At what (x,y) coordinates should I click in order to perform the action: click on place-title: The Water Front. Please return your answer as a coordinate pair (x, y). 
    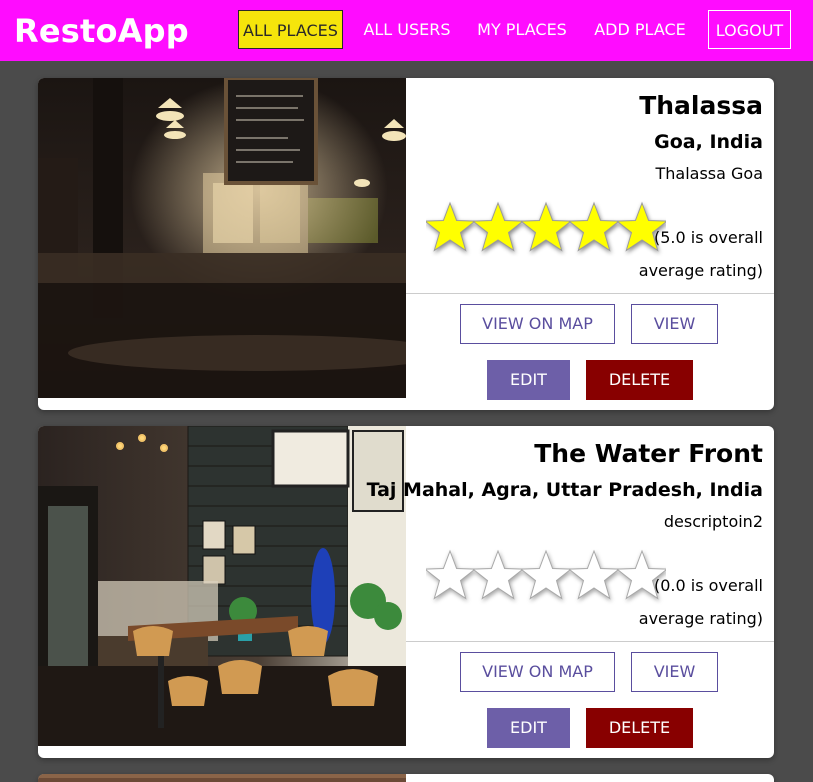
    Looking at the image, I should click on (648, 453).